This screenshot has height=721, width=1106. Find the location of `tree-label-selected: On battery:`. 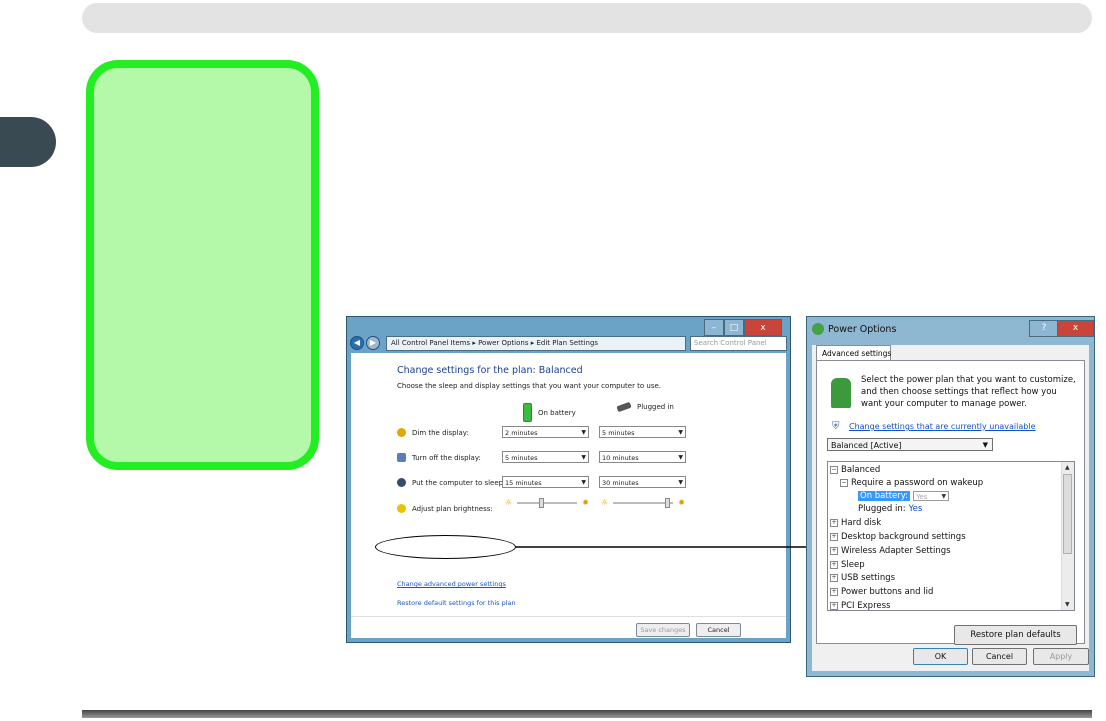

tree-label-selected: On battery: is located at coordinates (884, 496).